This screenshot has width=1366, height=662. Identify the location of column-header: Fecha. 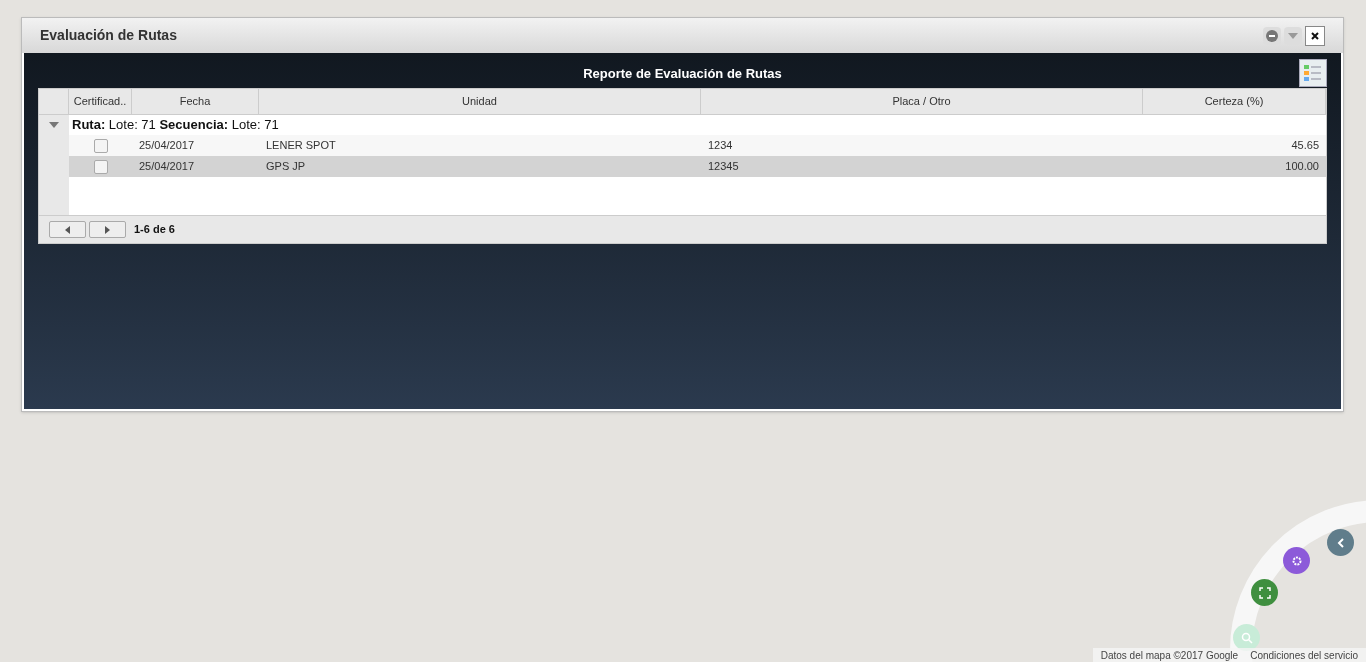
(195, 101).